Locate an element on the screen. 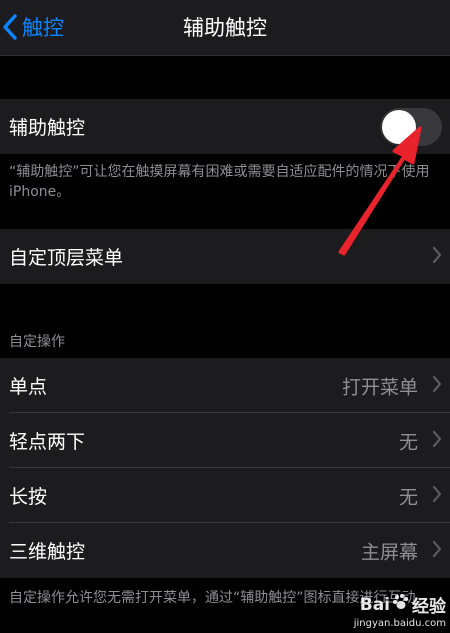  action-row-long-press: 长按 无 is located at coordinates (225, 495).